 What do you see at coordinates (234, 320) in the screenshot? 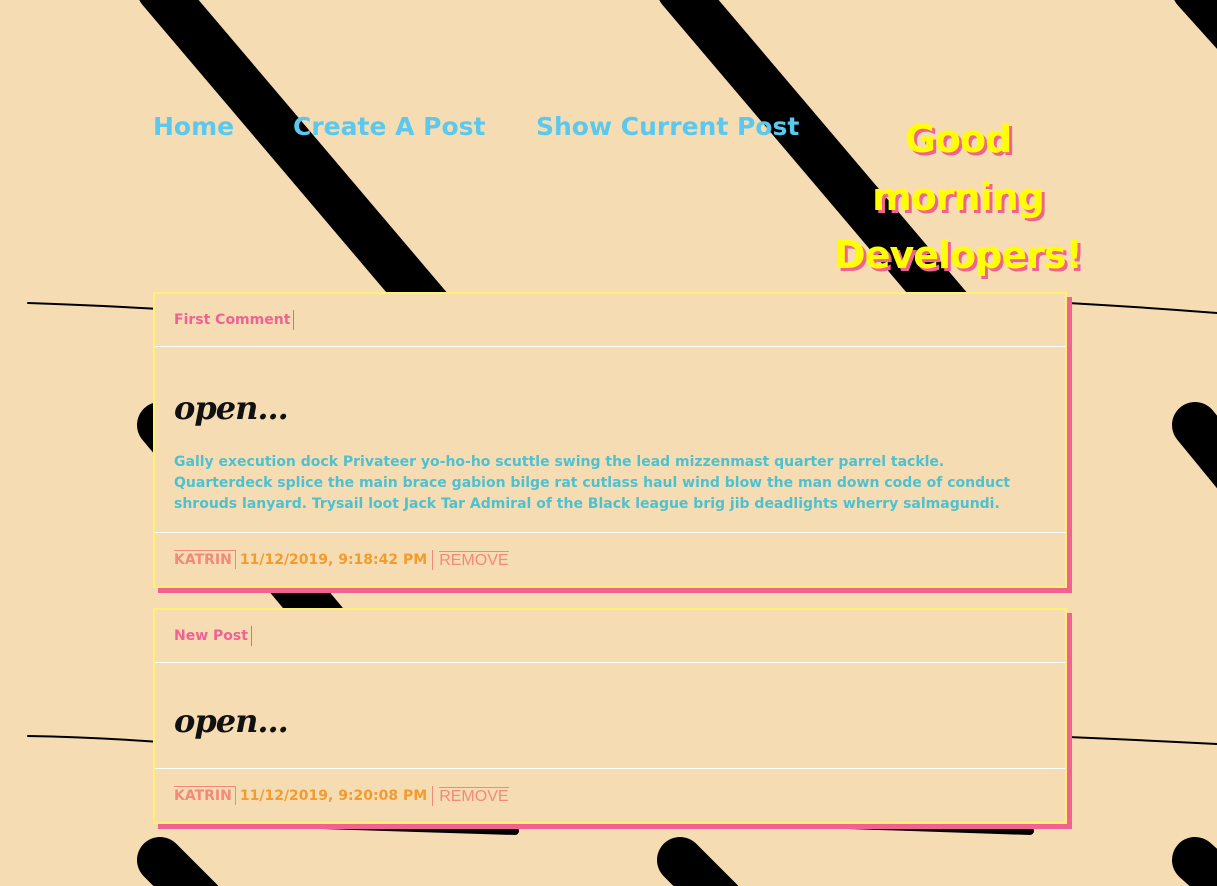
I see `post-title: First Comment` at bounding box center [234, 320].